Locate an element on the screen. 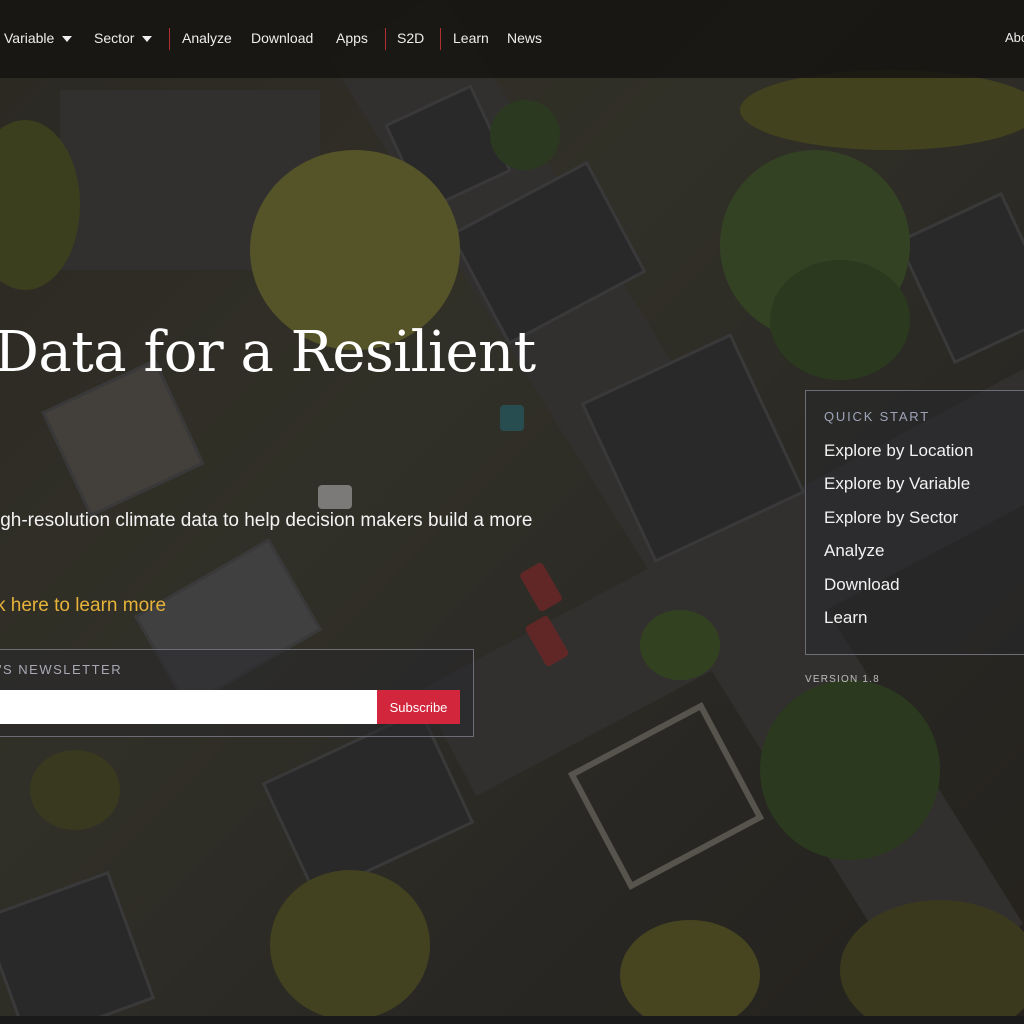 This screenshot has height=1024, width=1024. nav-item-analyze: Analyze is located at coordinates (207, 38).